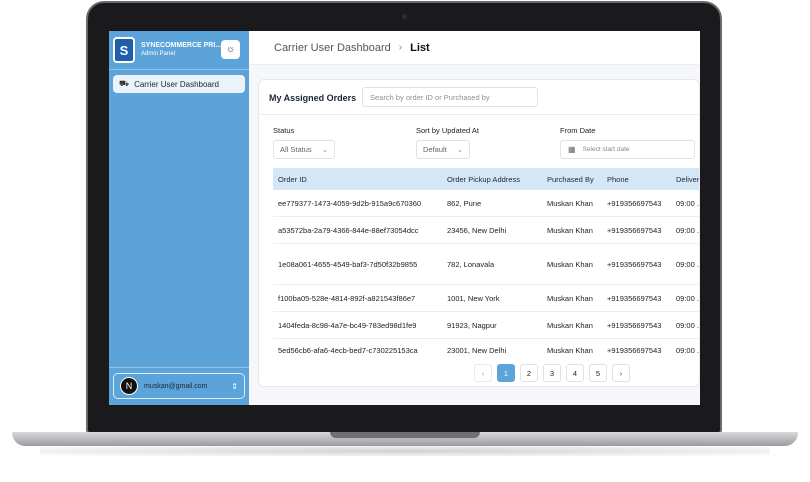 The height and width of the screenshot is (482, 810). I want to click on calendar-icon: ▦, so click(572, 149).